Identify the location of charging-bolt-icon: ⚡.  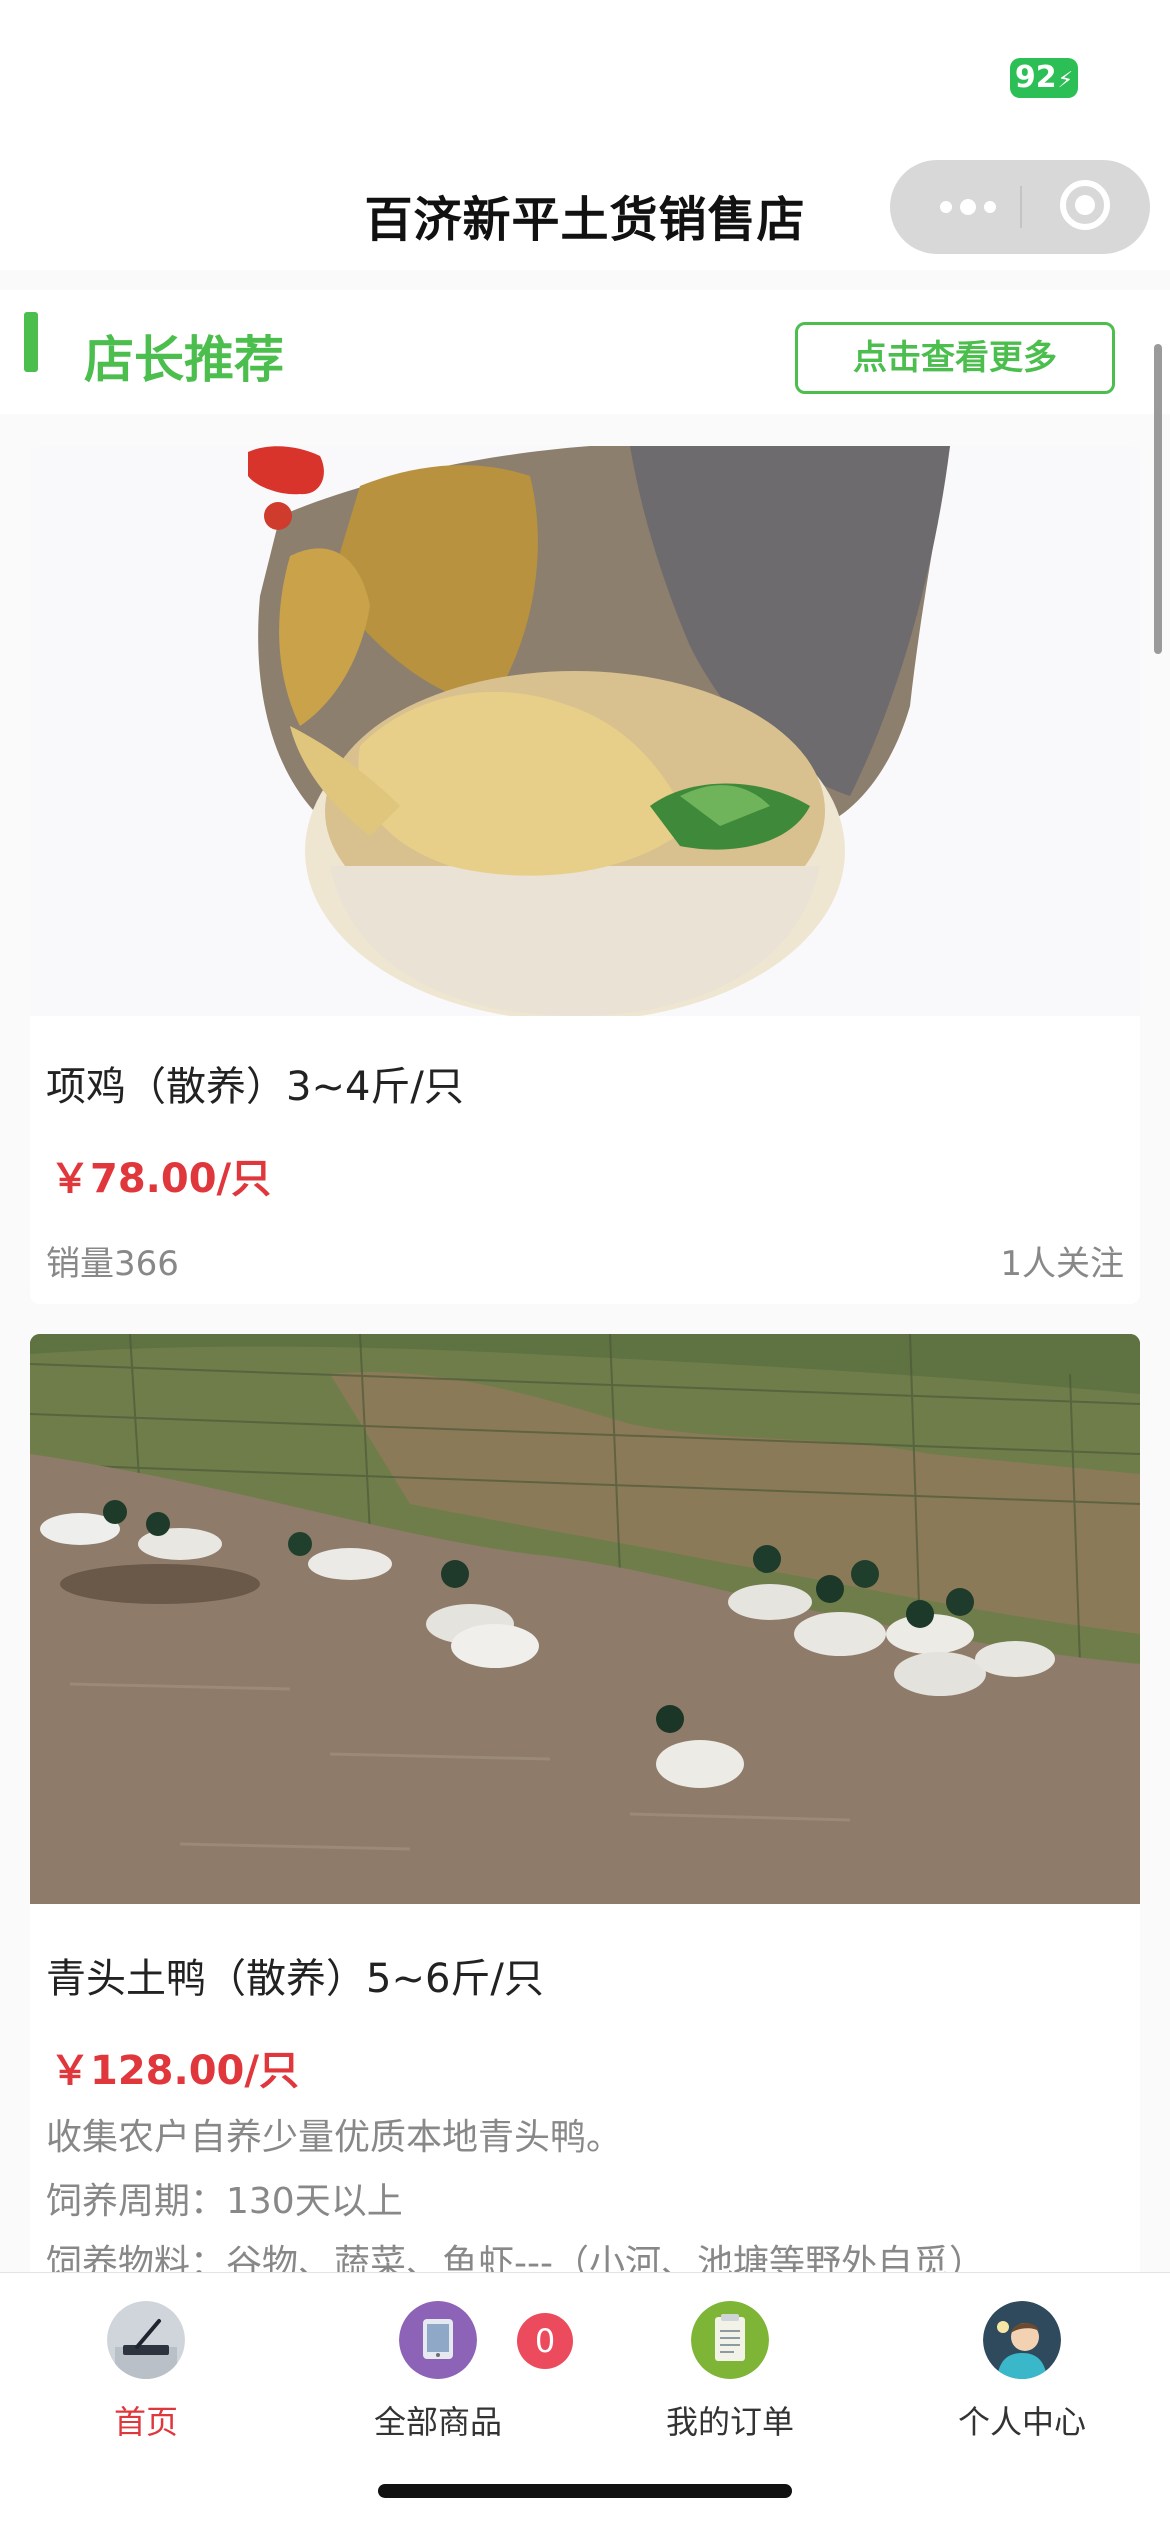
(1065, 80).